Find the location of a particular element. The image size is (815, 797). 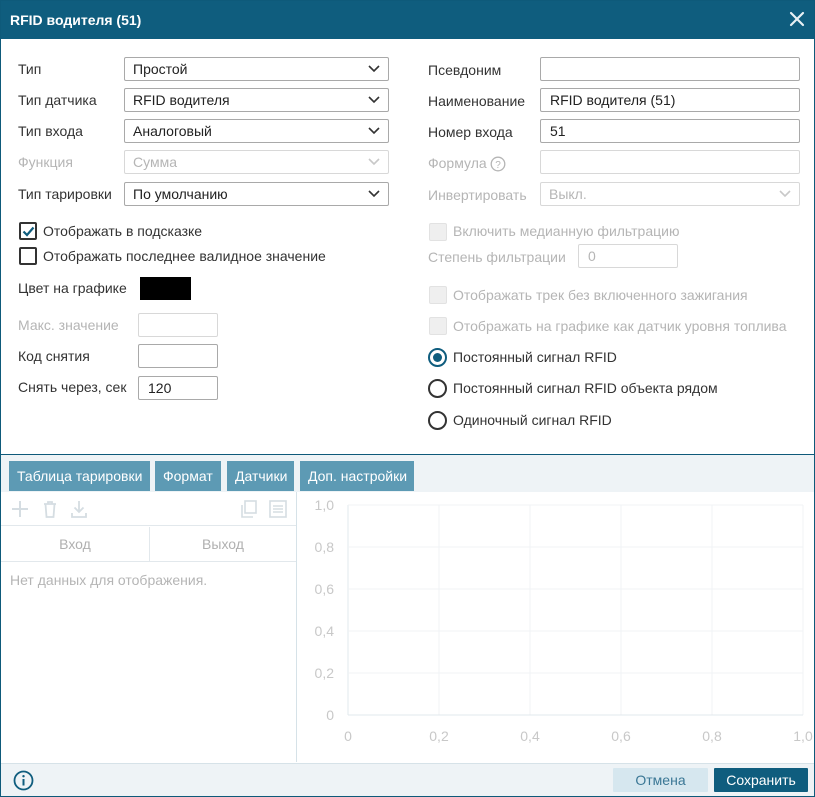

input-type-select-value: Аналоговый is located at coordinates (172, 131).